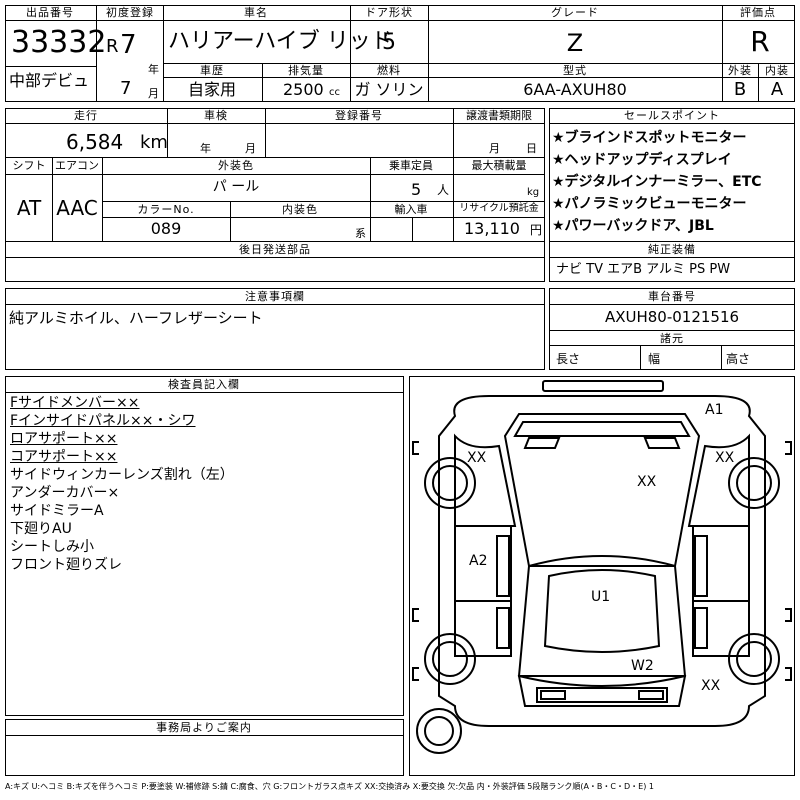 Image resolution: width=800 pixels, height=800 pixels. Describe the element at coordinates (359, 115) in the screenshot. I see `reg-no-label: 登録番号` at that location.